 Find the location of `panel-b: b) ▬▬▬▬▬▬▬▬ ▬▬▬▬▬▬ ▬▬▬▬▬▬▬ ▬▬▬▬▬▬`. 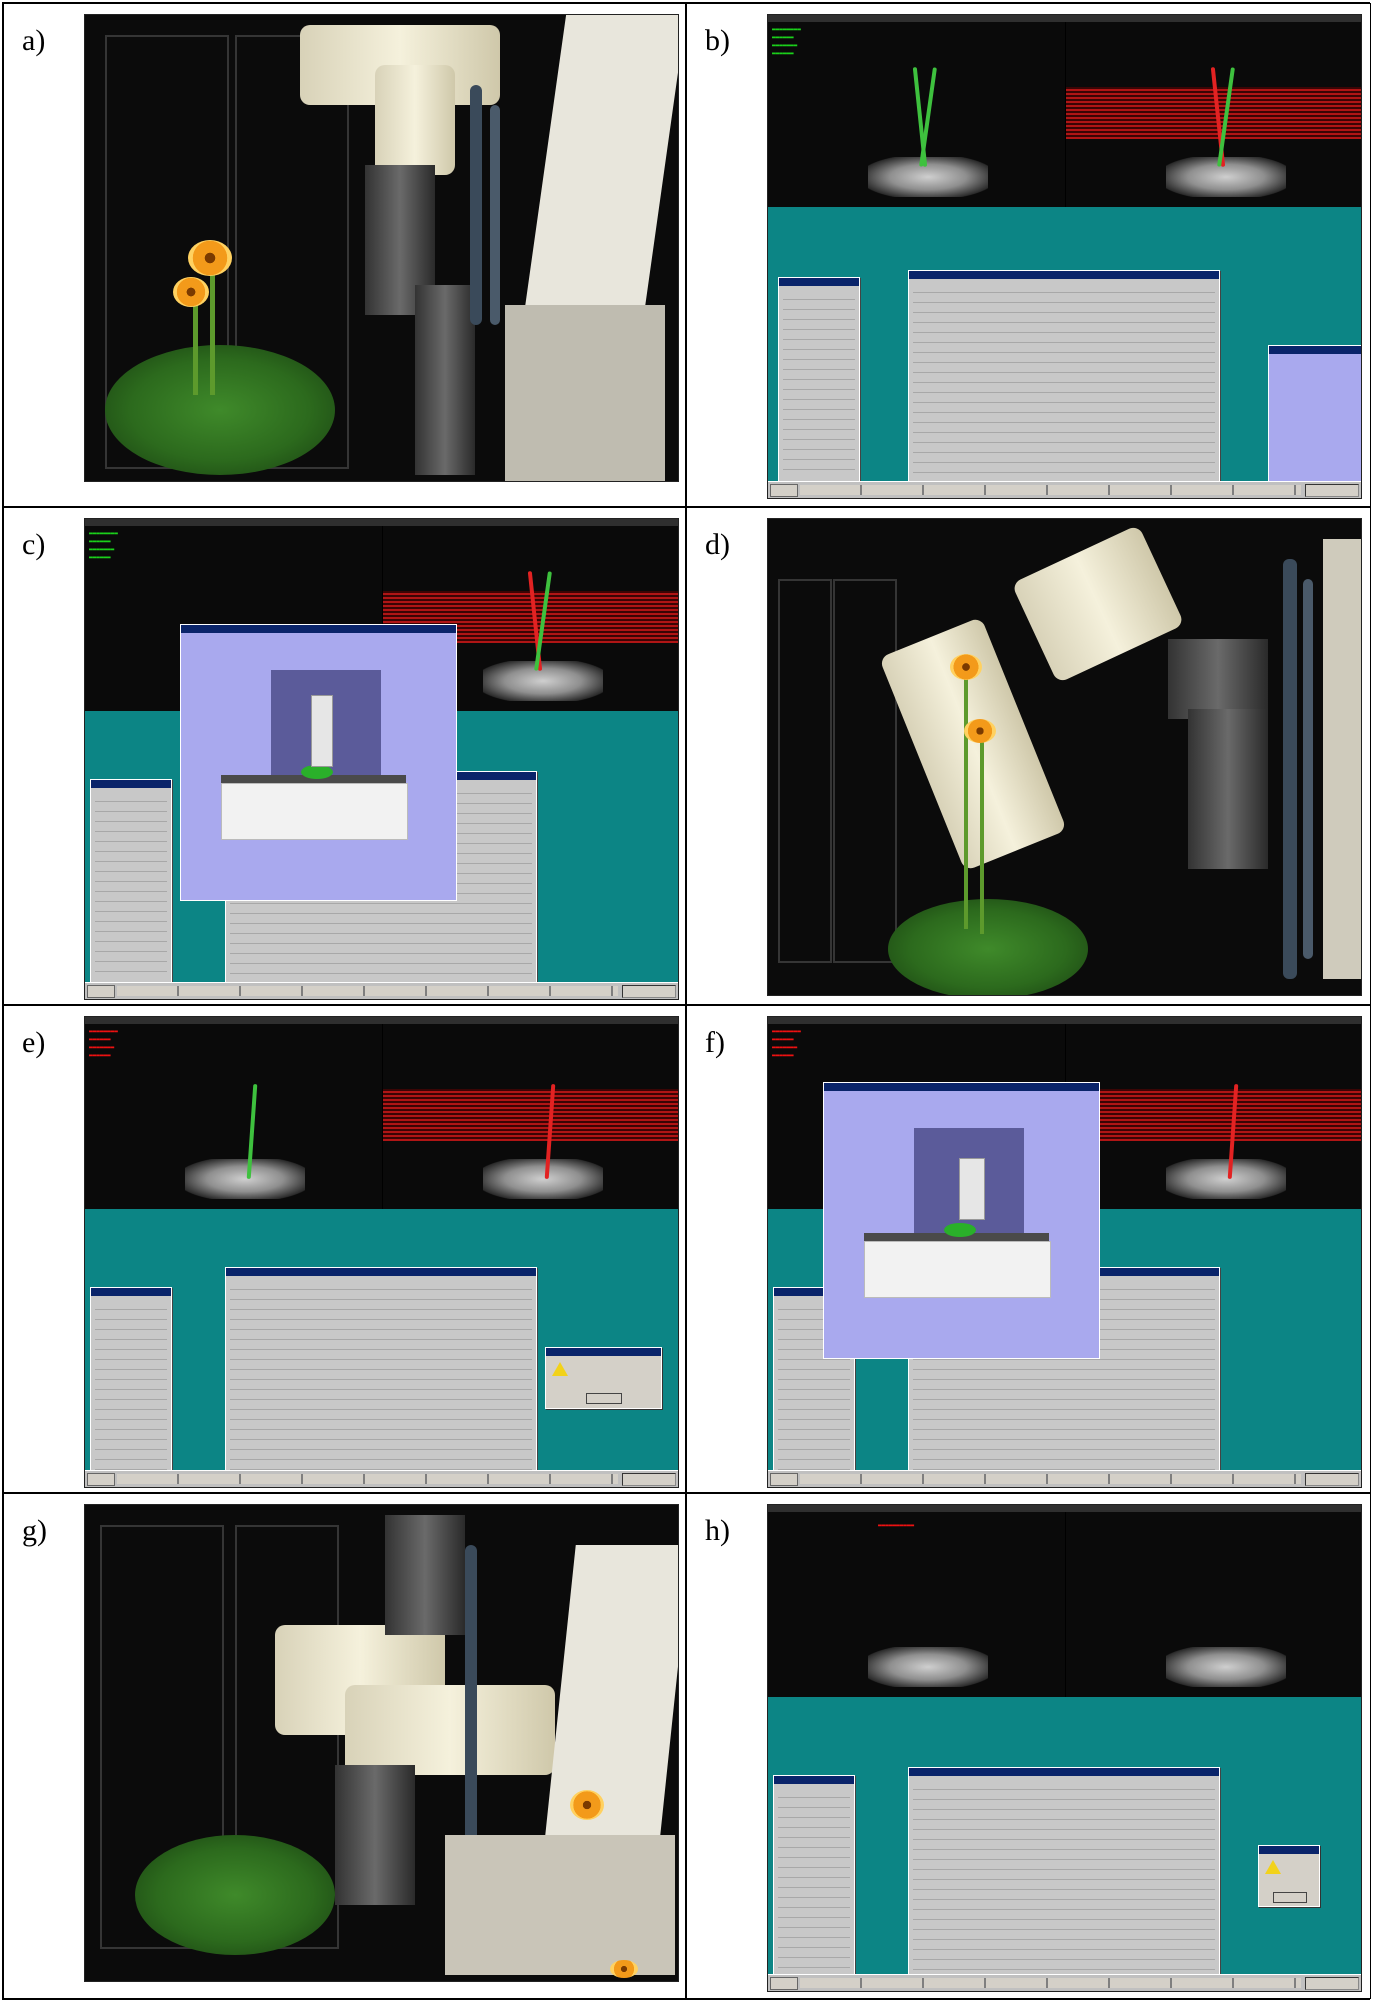

panel-b: b) ▬▬▬▬▬▬▬▬ ▬▬▬▬▬▬ ▬▬▬▬▬▬▬ ▬▬▬▬▬▬ is located at coordinates (1028, 255).